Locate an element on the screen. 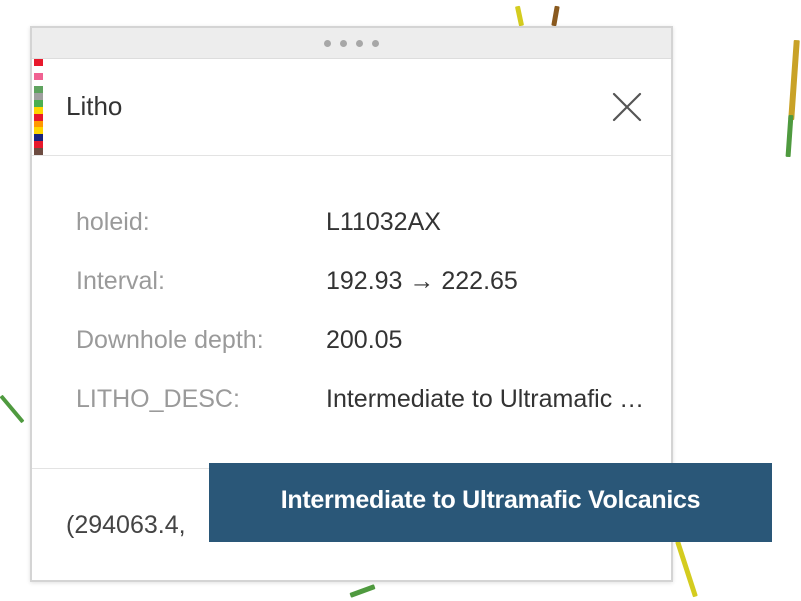 This screenshot has width=801, height=601. attribute-key: holeid: is located at coordinates (113, 222).